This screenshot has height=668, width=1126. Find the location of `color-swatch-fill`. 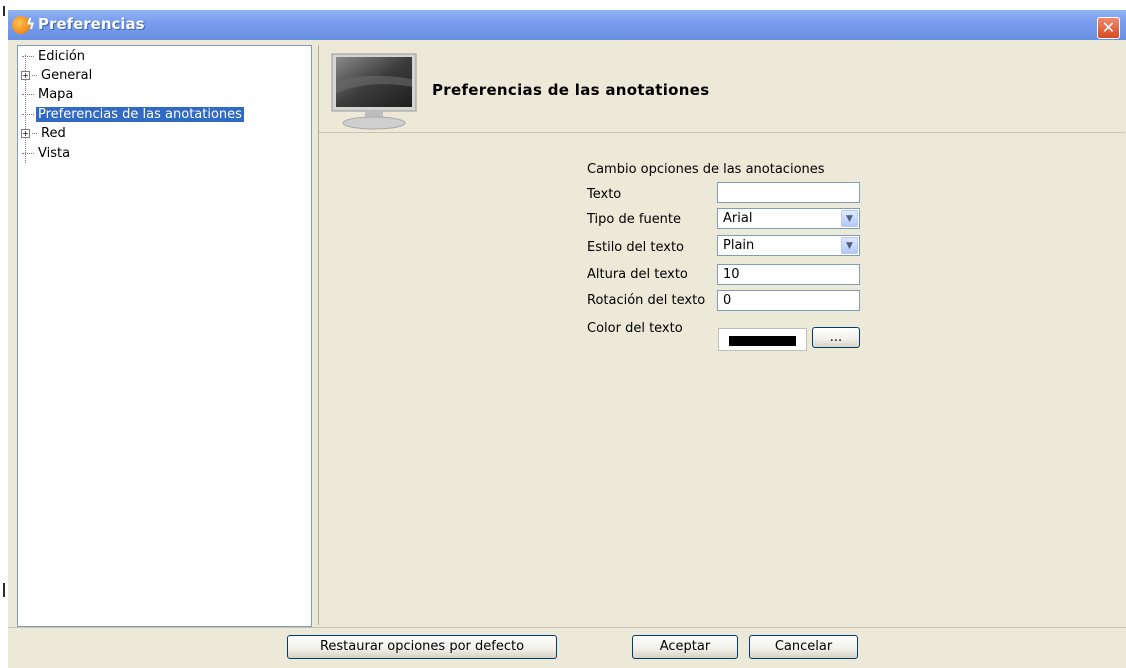

color-swatch-fill is located at coordinates (762, 341).